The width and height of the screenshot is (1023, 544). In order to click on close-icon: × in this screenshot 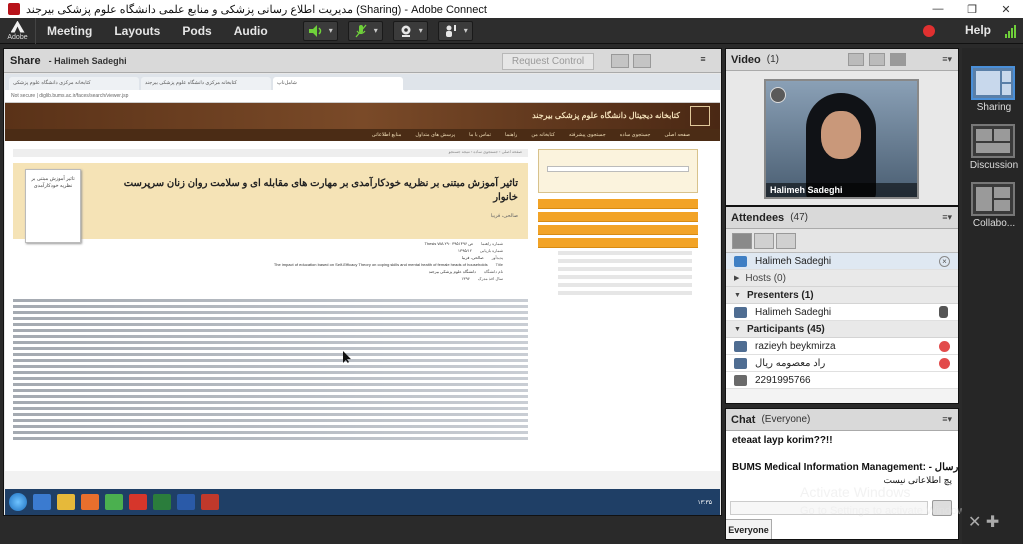, I will do `click(944, 261)`.